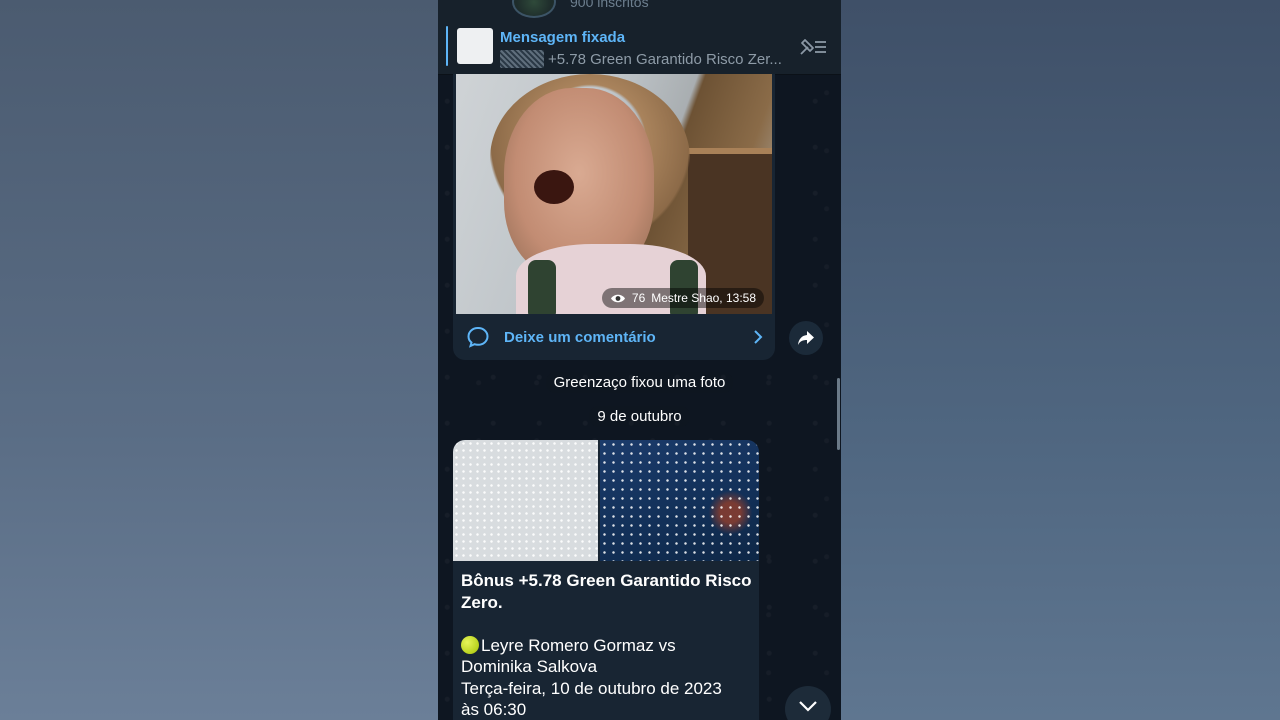 The height and width of the screenshot is (720, 1280). Describe the element at coordinates (470, 645) in the screenshot. I see `tennis-ball-icon` at that location.